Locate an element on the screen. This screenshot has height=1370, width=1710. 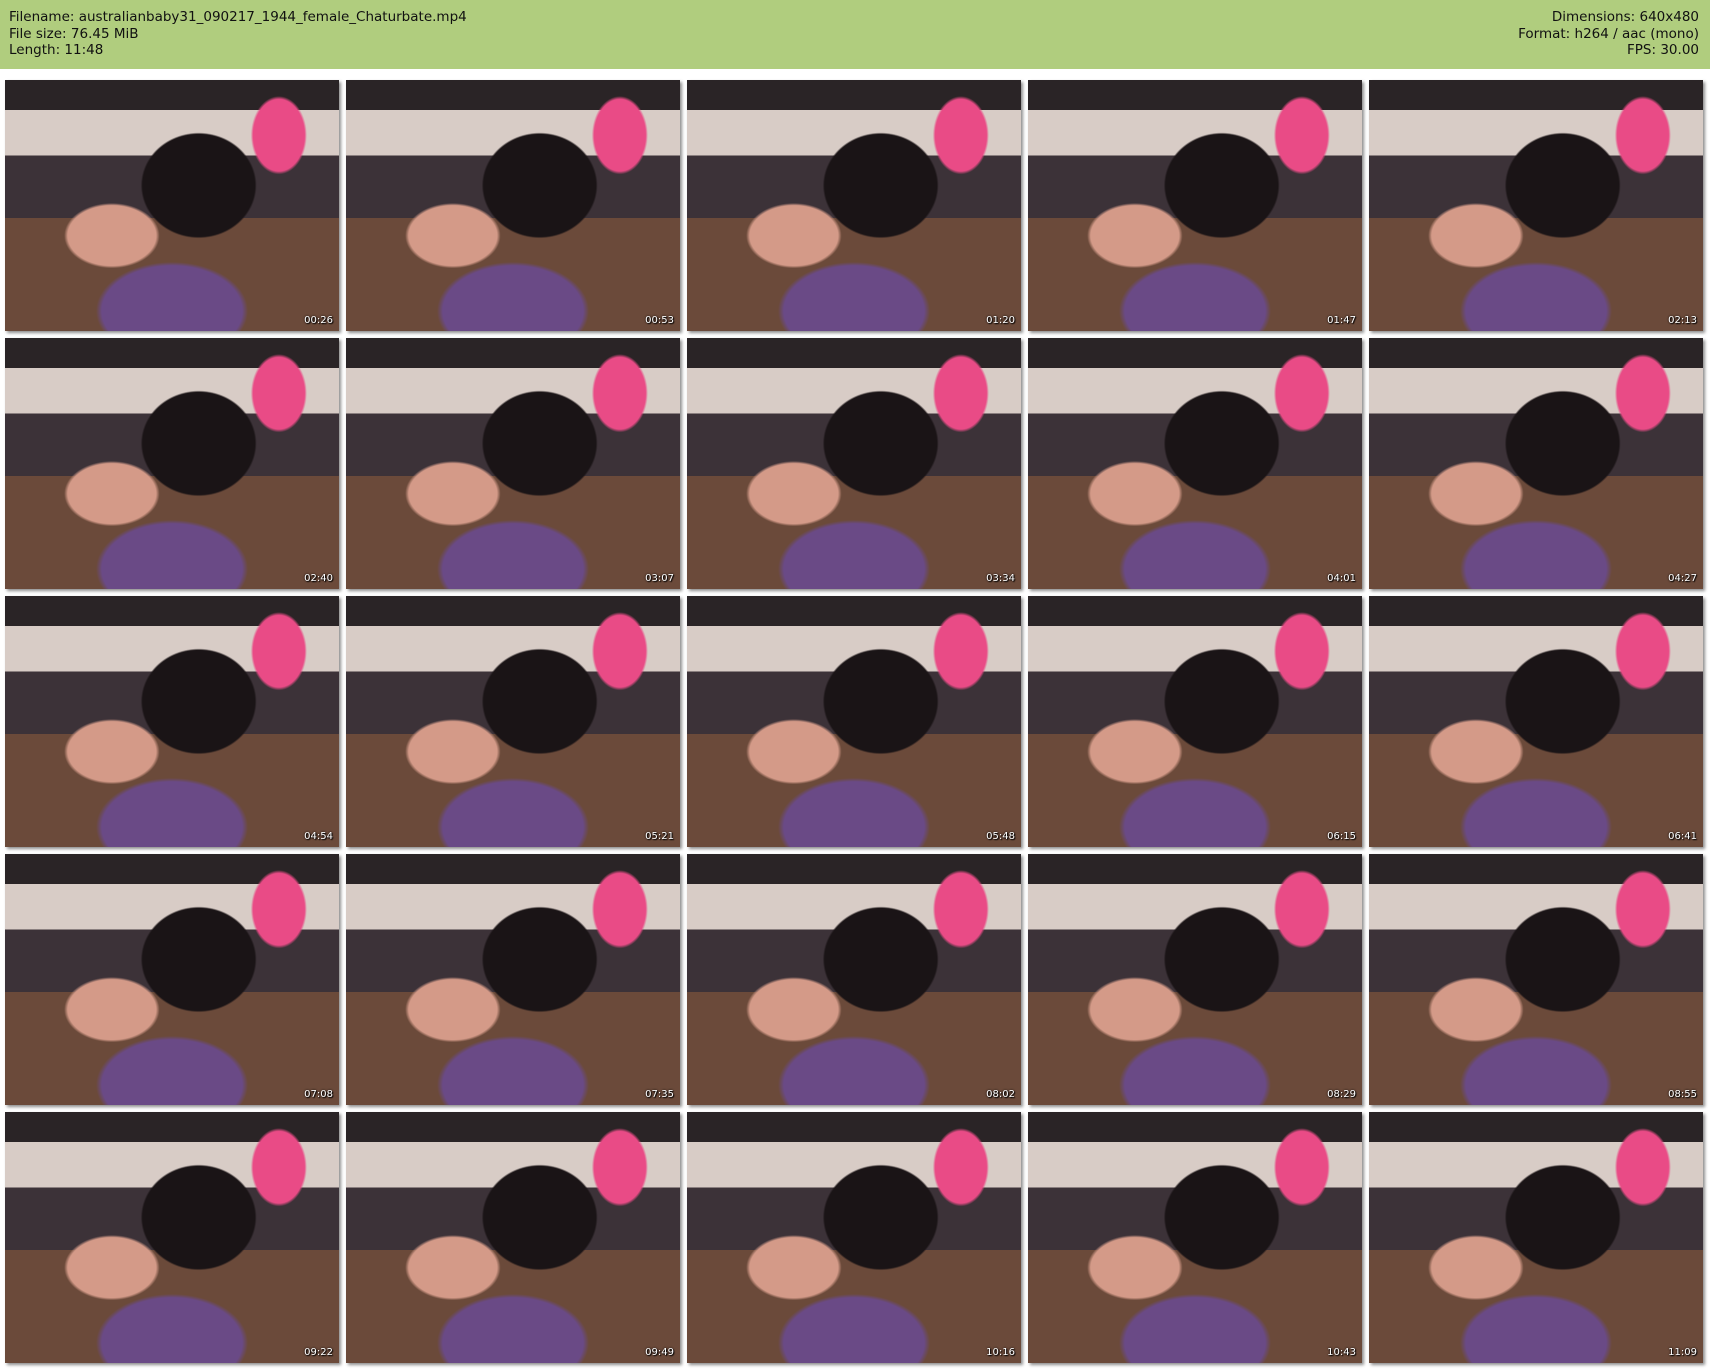
timestamp: 06:15 is located at coordinates (1341, 836).